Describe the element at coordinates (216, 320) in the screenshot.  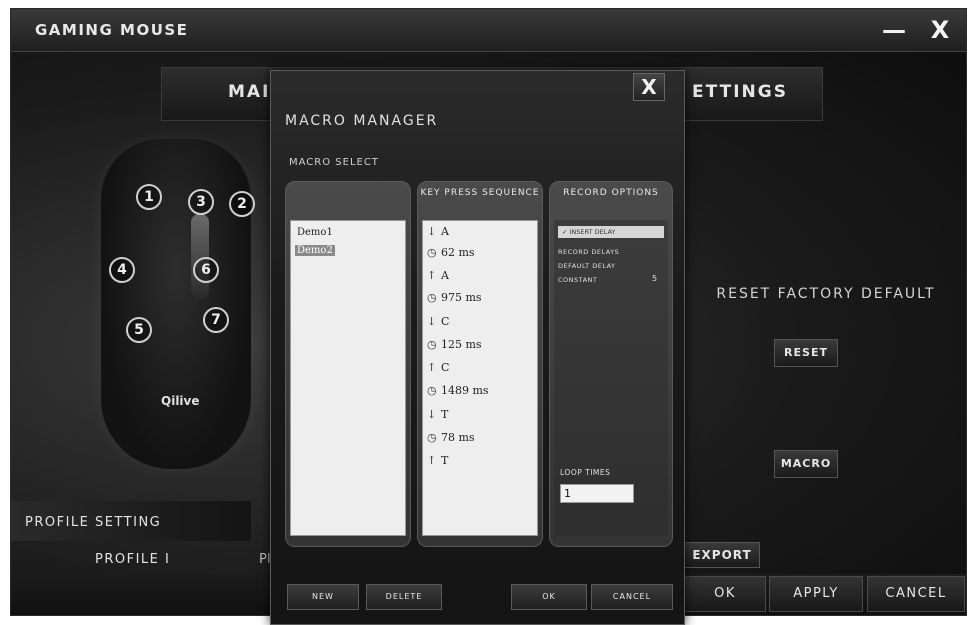
I see `mouse-button-7: 7` at that location.